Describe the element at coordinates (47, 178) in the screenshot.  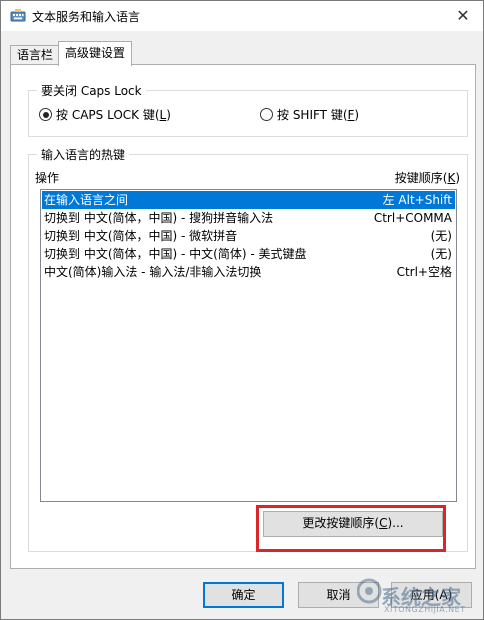
I see `column-action-label: 操作` at that location.